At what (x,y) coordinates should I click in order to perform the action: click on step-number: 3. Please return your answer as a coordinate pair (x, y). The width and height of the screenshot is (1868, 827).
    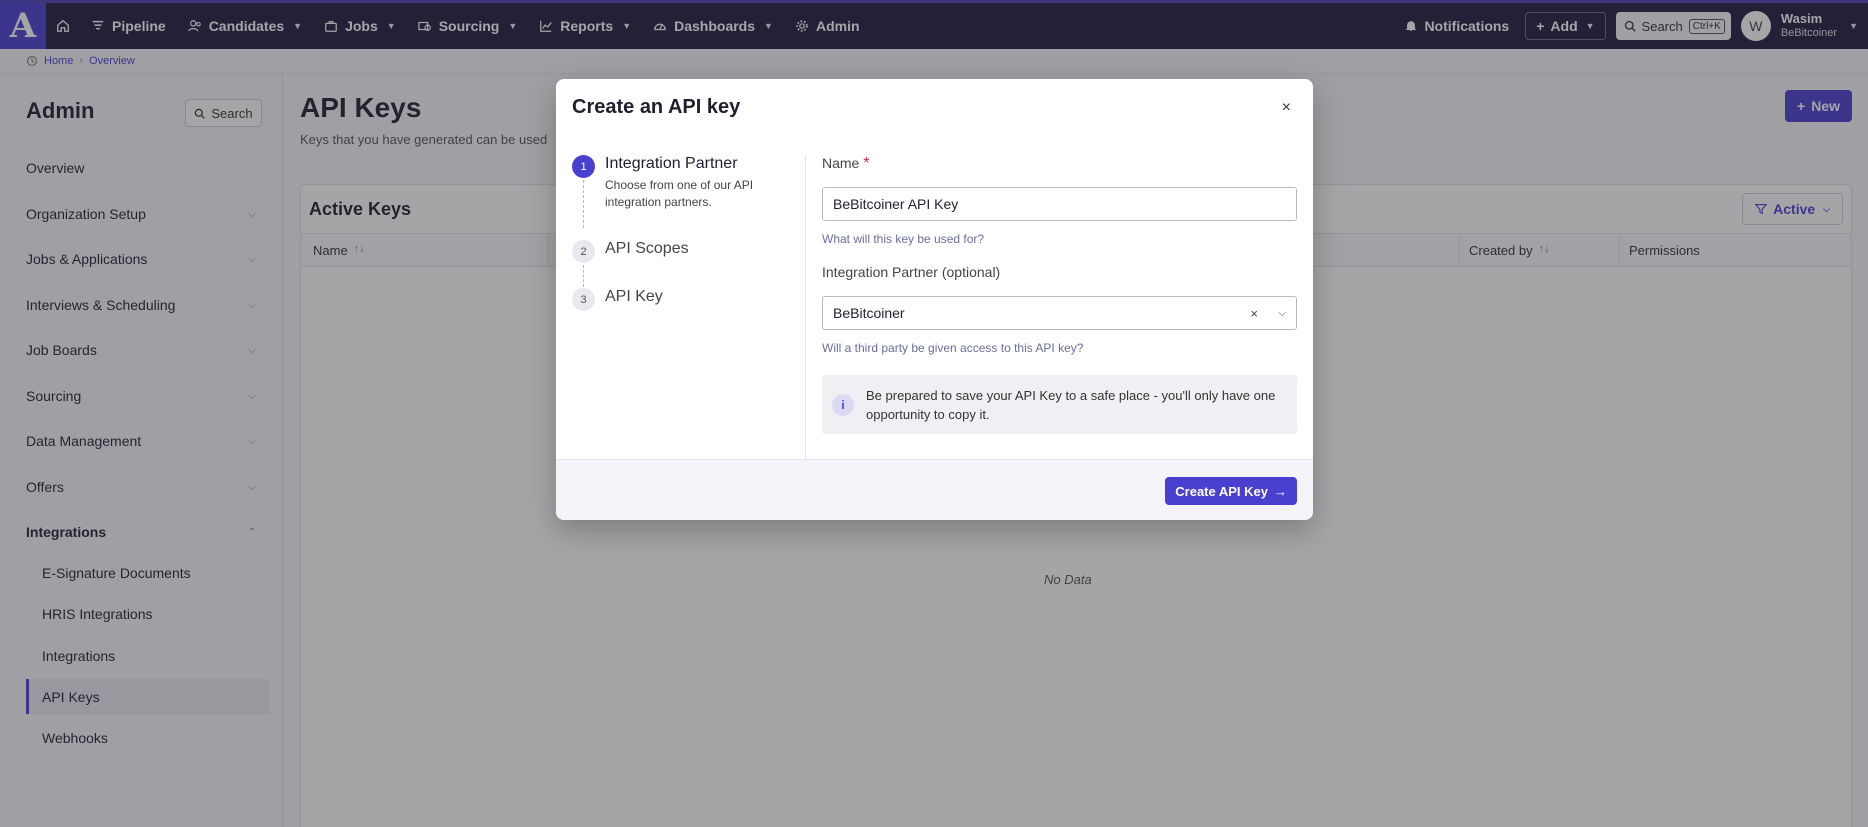
    Looking at the image, I should click on (583, 299).